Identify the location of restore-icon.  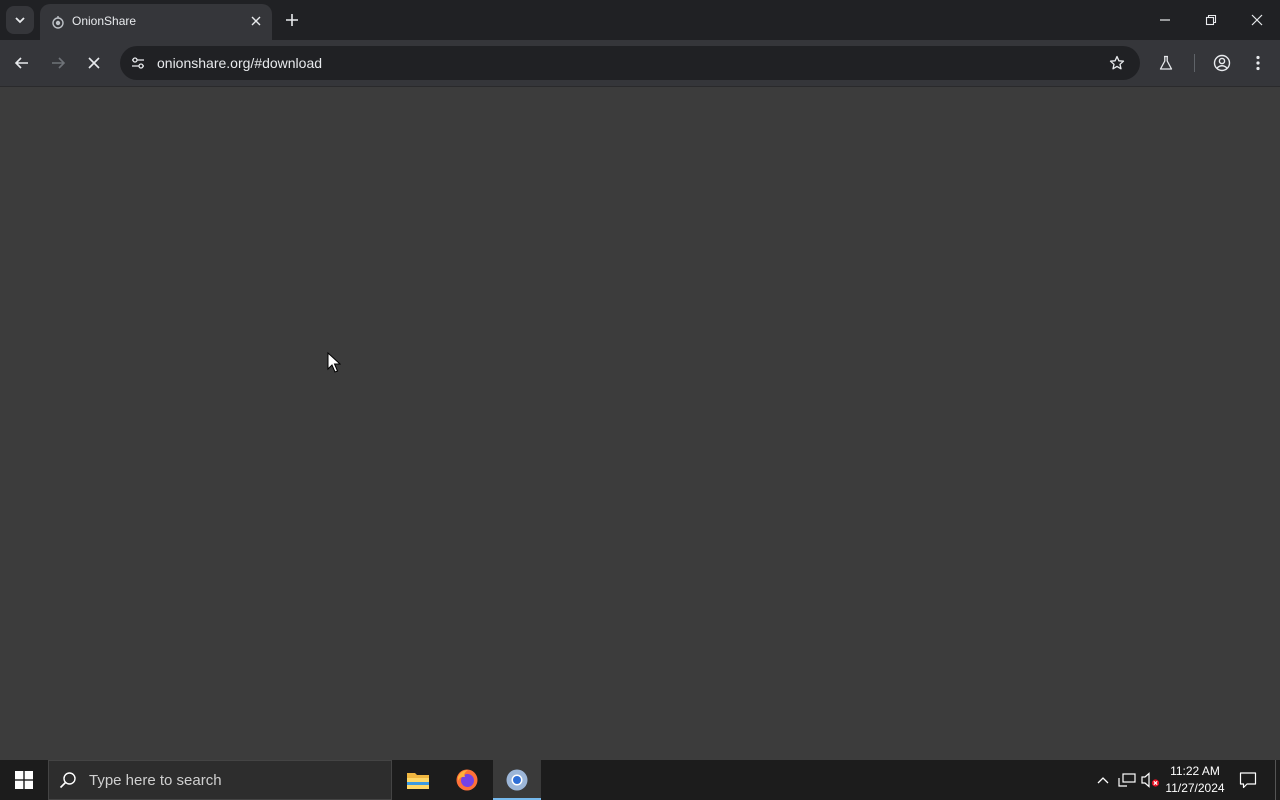
(1211, 20).